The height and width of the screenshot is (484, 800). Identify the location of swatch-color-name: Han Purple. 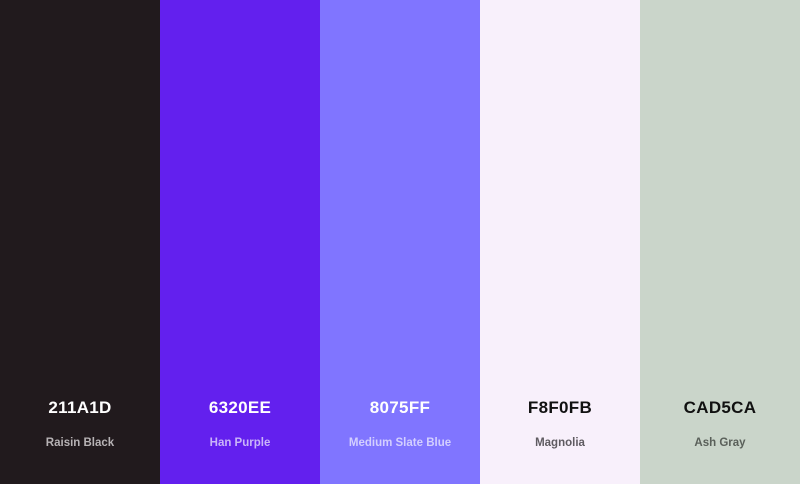
(240, 443).